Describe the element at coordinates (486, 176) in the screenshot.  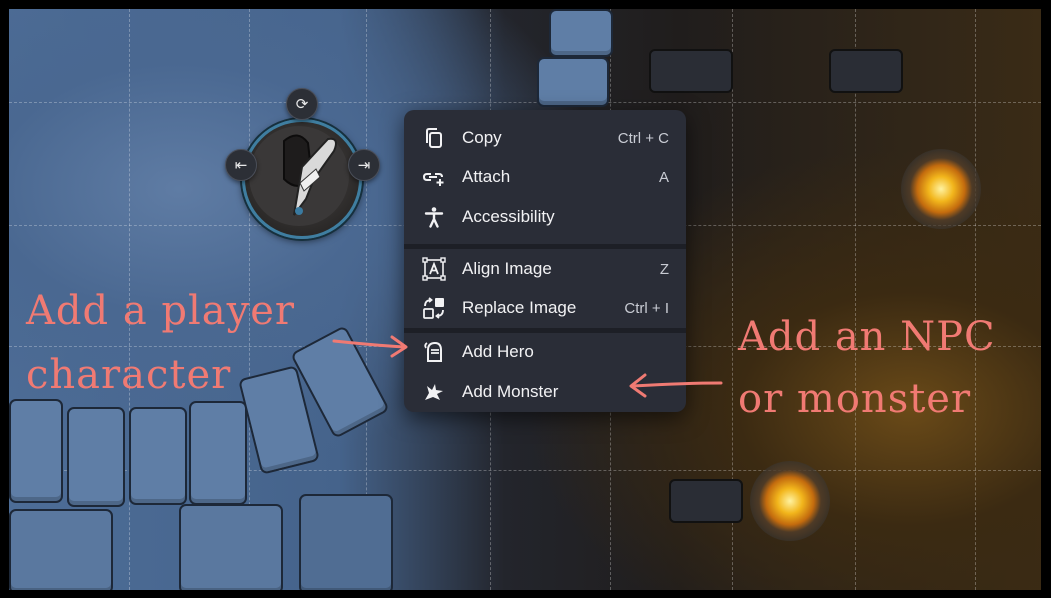
I see `menu-item-label: Attach` at that location.